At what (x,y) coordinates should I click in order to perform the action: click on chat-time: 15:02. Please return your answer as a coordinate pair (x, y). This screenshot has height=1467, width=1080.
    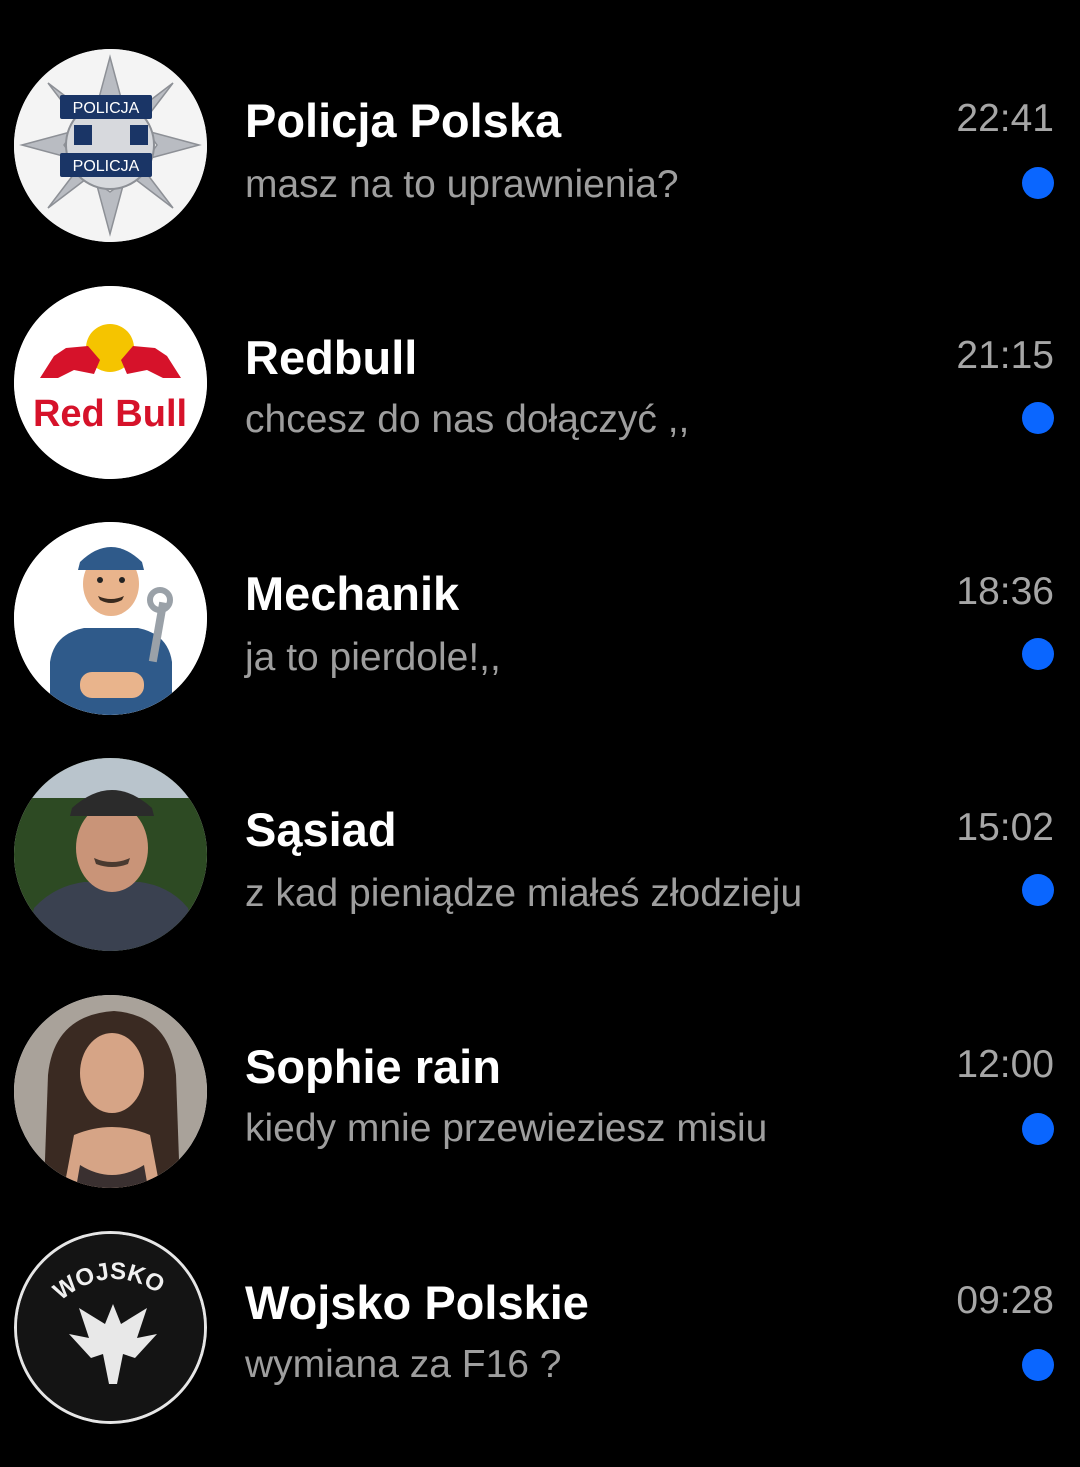
    Looking at the image, I should click on (1005, 827).